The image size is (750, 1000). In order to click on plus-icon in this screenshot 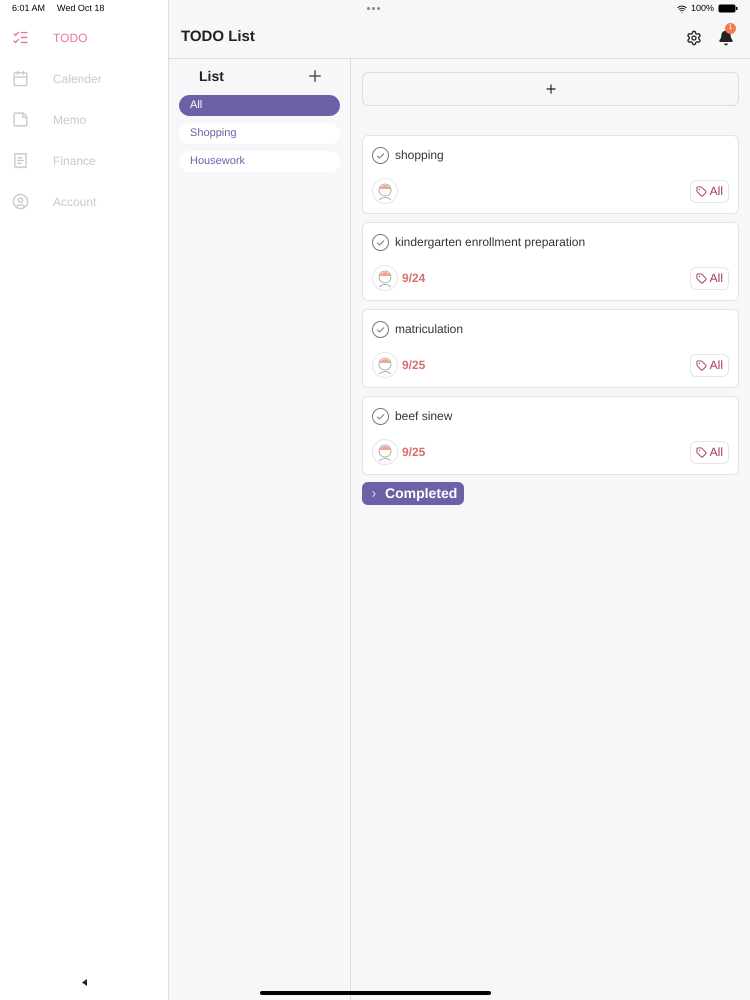, I will do `click(551, 89)`.